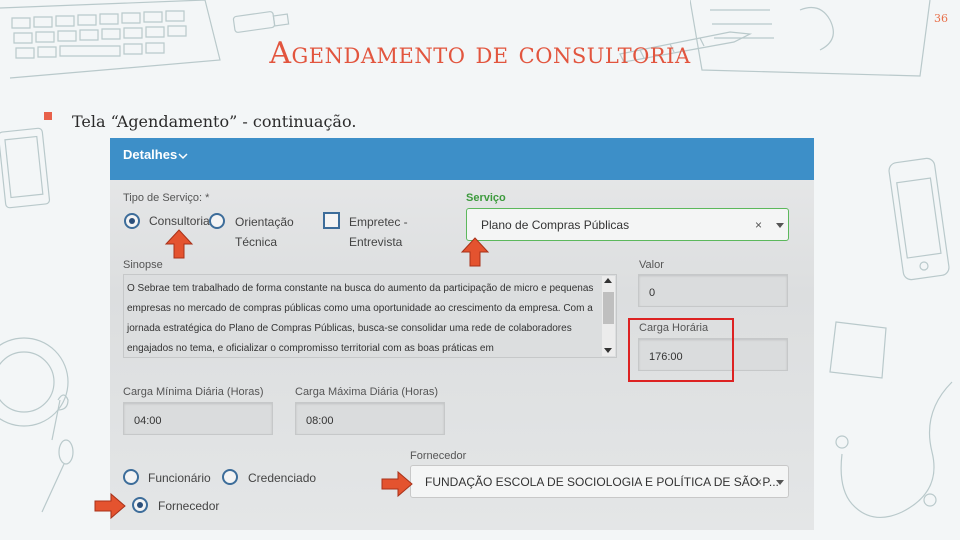 This screenshot has width=960, height=540. I want to click on slide-title: Agendamento de consultoria, so click(480, 53).